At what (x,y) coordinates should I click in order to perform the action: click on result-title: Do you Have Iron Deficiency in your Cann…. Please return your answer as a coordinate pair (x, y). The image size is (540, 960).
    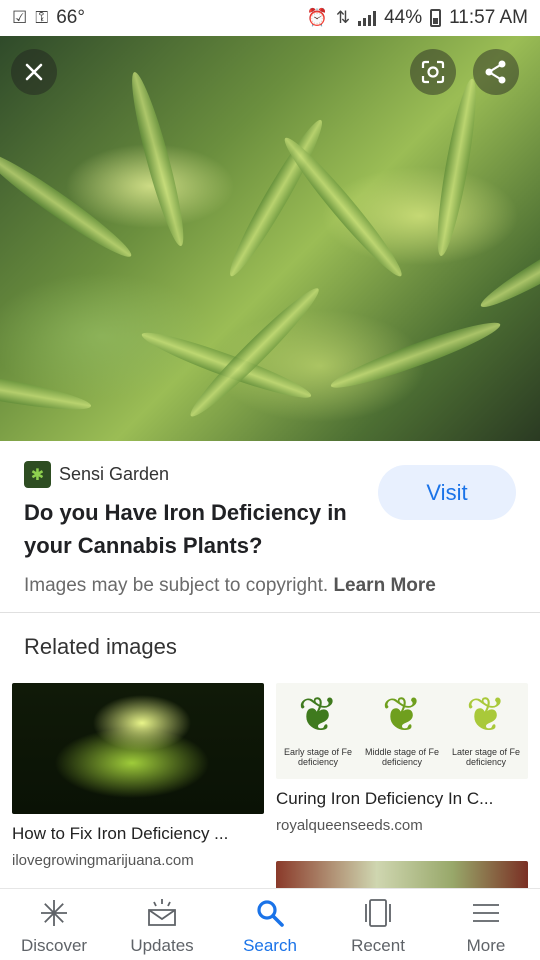
    Looking at the image, I should click on (194, 529).